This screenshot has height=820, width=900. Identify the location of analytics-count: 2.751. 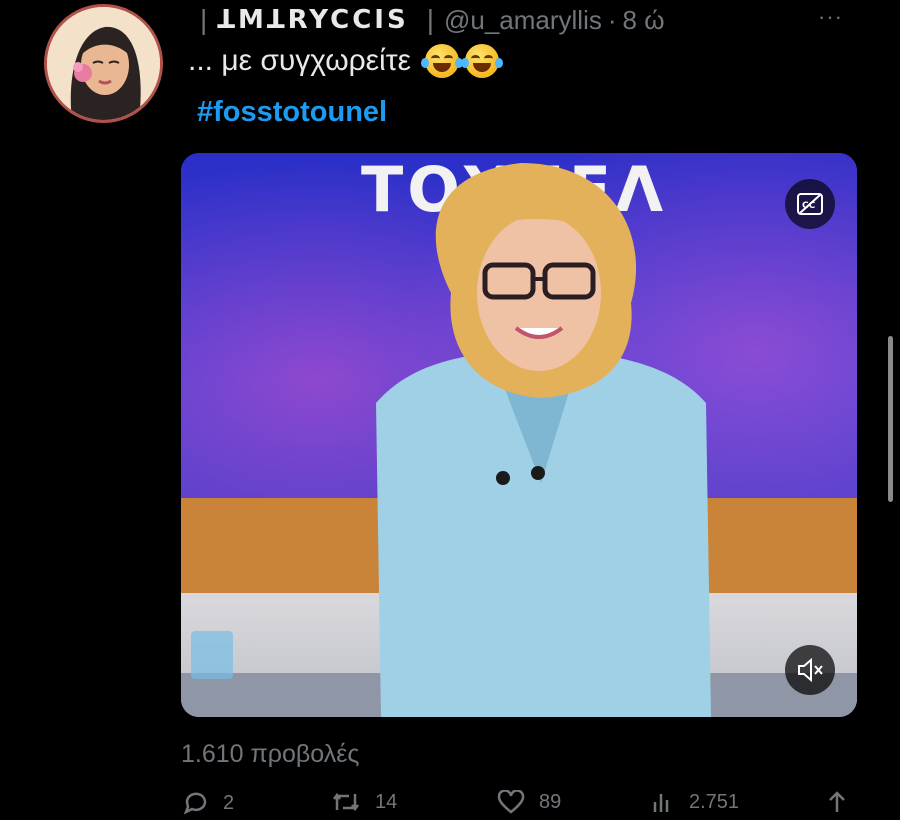
(714, 801).